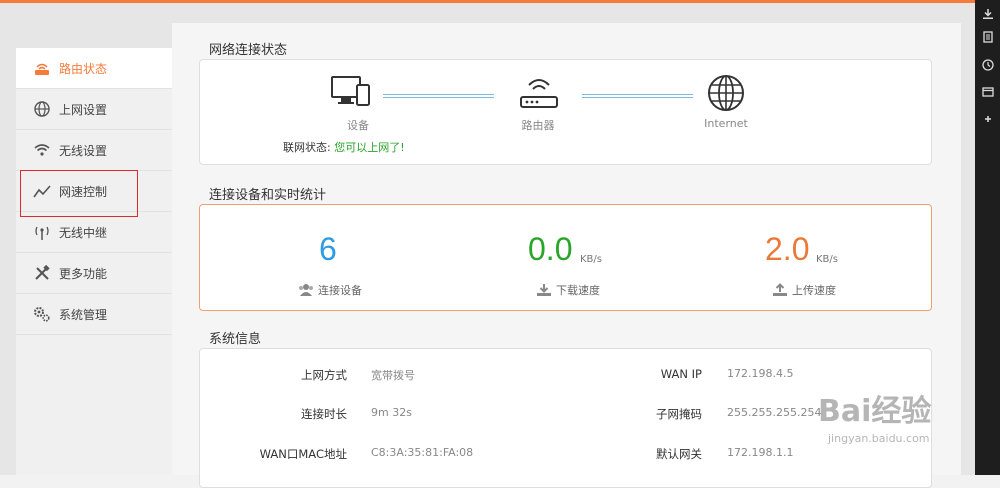 The image size is (1000, 488). I want to click on upload-speed-label: 上传速度, so click(804, 290).